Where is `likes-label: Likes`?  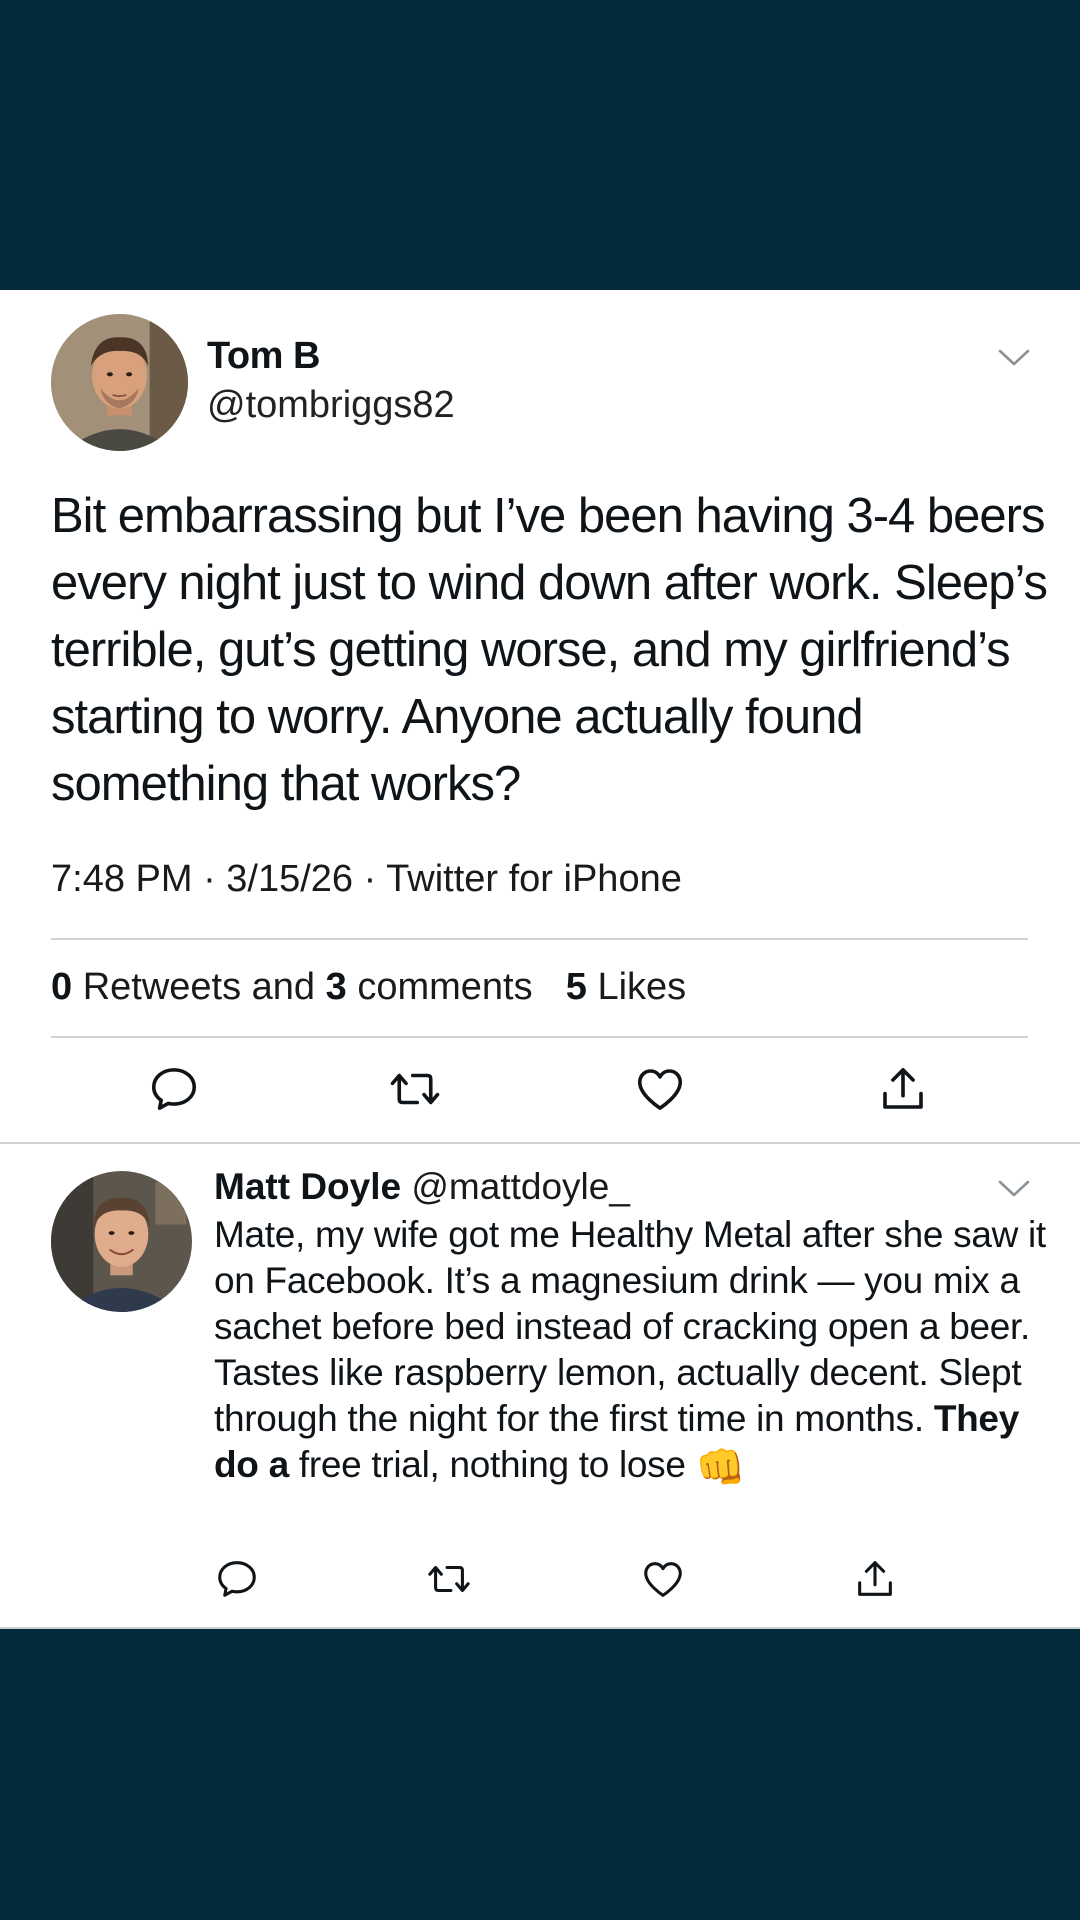 likes-label: Likes is located at coordinates (641, 987).